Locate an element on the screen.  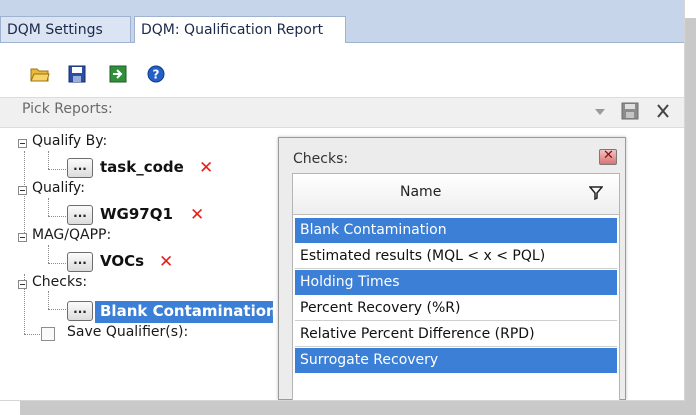
qualify-by-value: task_code is located at coordinates (142, 167).